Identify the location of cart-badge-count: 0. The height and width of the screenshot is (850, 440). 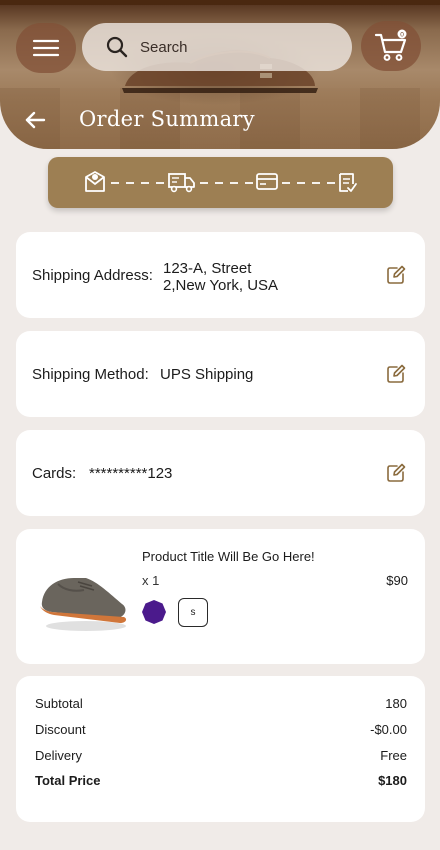
(402, 34).